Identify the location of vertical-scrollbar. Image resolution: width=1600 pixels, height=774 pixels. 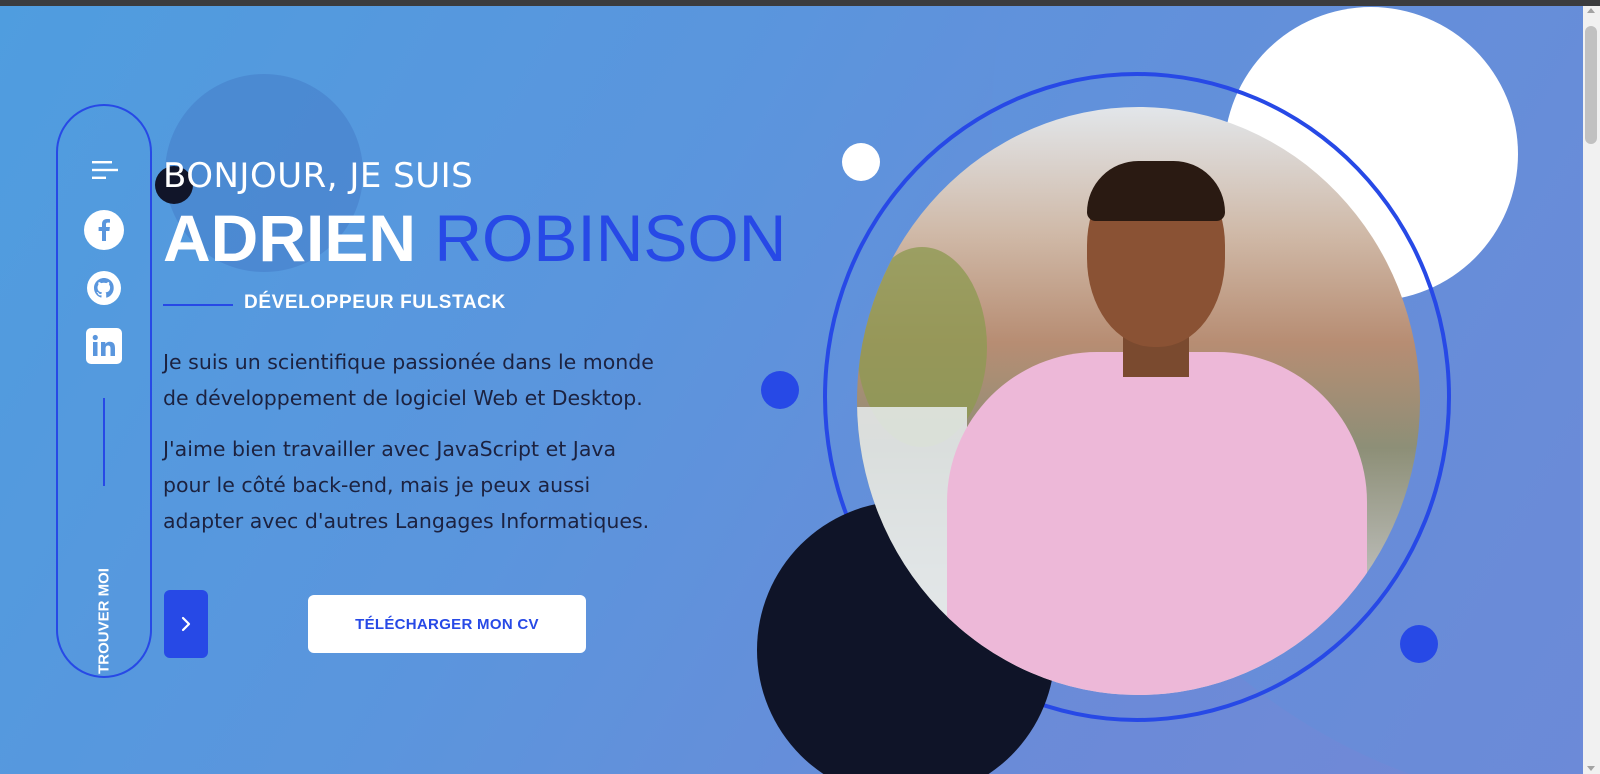
(1591, 390).